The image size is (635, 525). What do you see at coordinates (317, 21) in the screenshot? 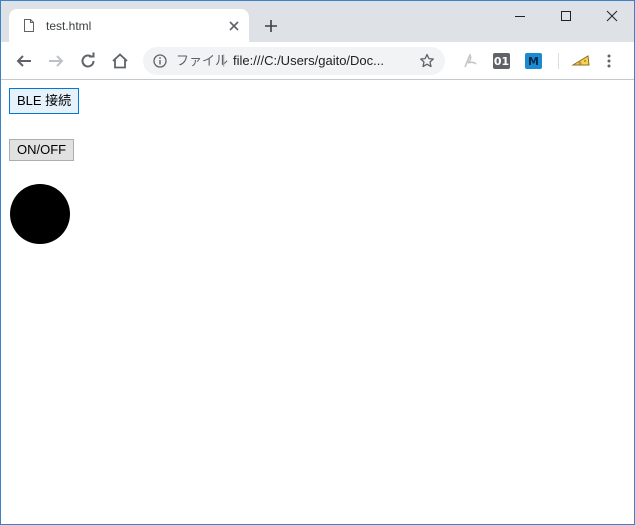
I see `tab-strip: test.html` at bounding box center [317, 21].